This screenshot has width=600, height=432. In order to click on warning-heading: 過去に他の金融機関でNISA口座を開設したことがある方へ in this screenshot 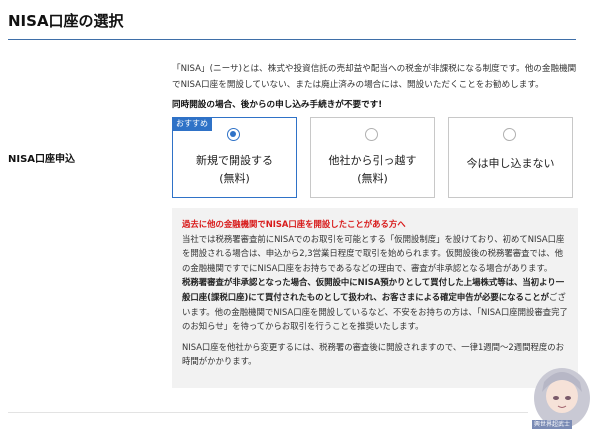, I will do `click(294, 224)`.